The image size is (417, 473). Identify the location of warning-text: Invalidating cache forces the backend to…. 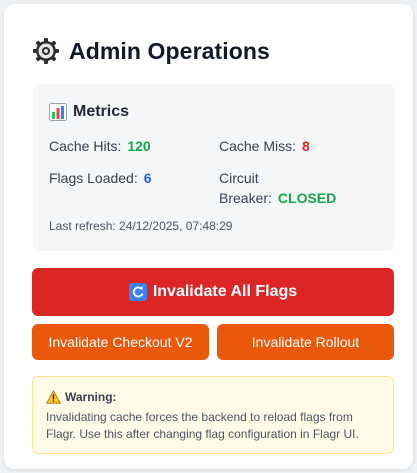
(202, 425).